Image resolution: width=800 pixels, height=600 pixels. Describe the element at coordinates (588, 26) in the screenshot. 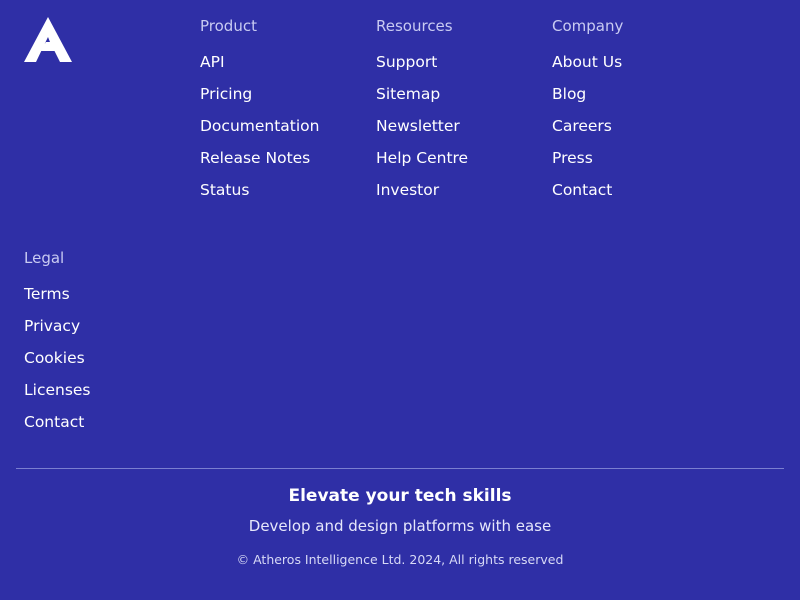

I see `column-title-company: Company` at that location.